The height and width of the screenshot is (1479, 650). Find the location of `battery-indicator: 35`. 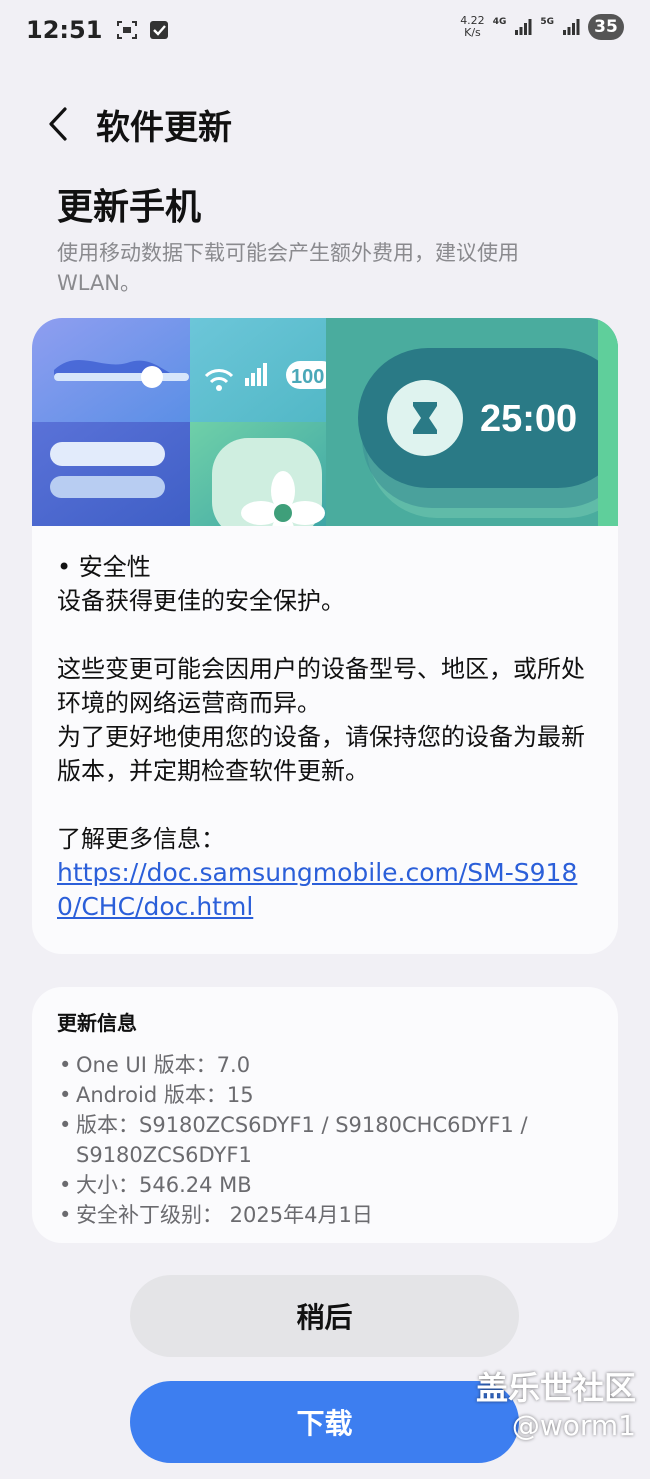

battery-indicator: 35 is located at coordinates (606, 27).